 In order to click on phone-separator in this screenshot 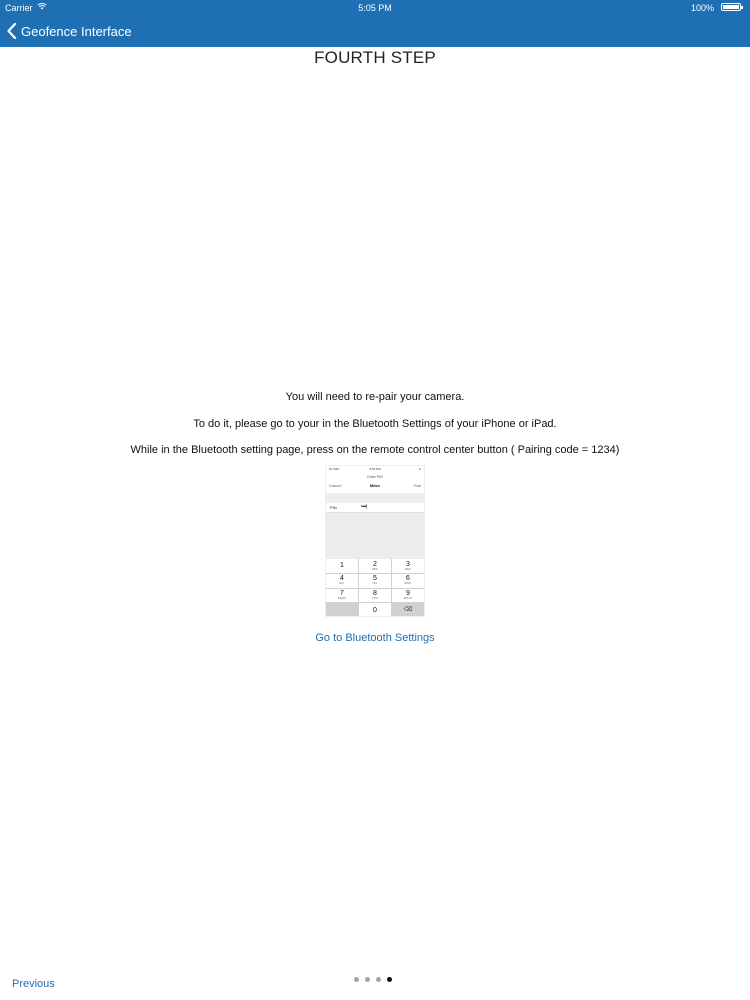, I will do `click(375, 498)`.